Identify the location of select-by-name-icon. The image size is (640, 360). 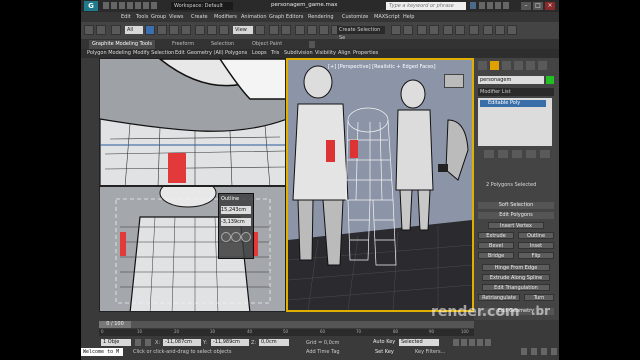
(162, 30).